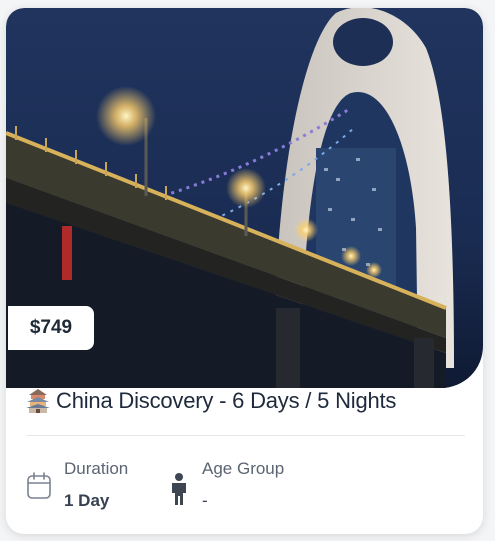 This screenshot has height=541, width=495. What do you see at coordinates (77, 485) in the screenshot?
I see `duration-info: Duration 1 Day` at bounding box center [77, 485].